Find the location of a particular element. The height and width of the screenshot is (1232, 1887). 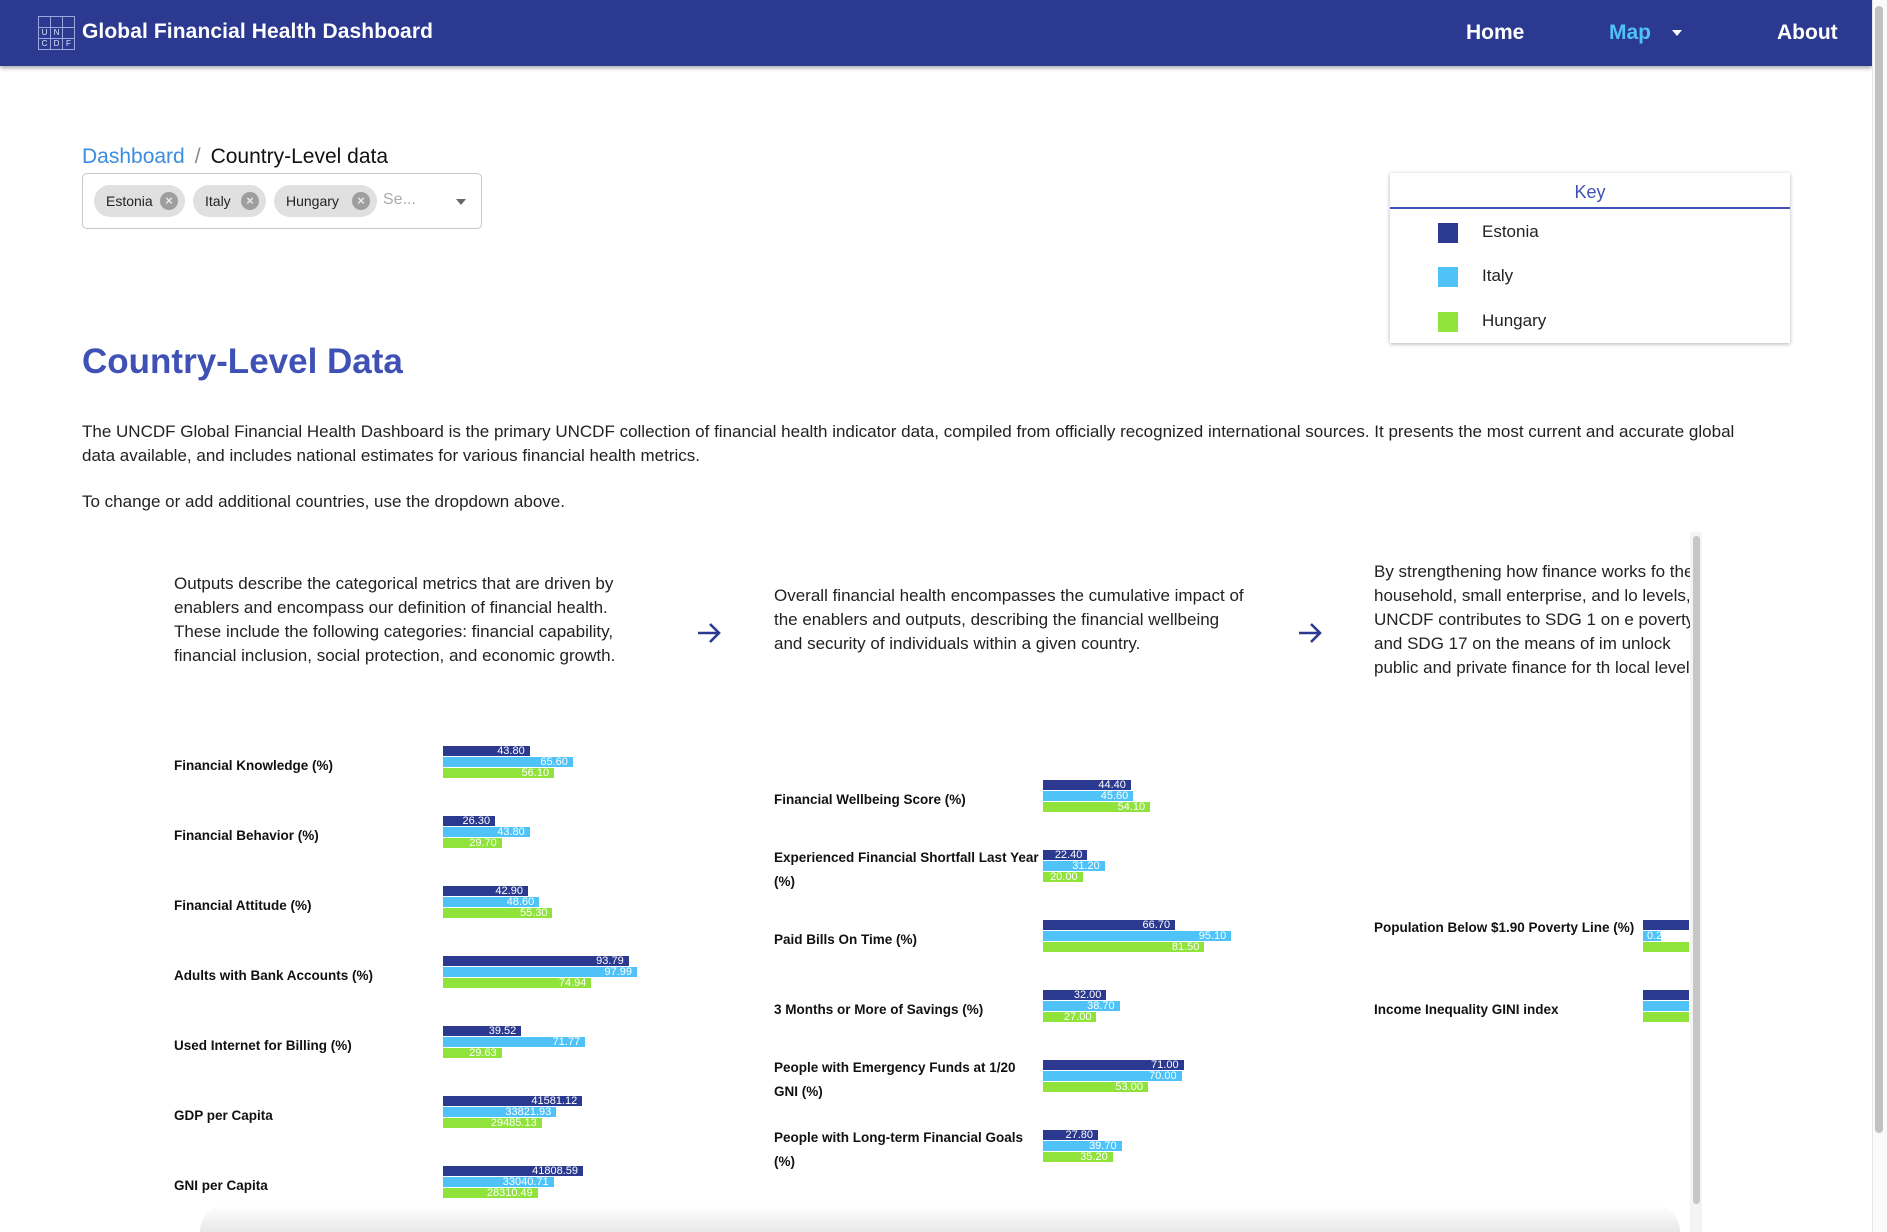

swatch-hungary is located at coordinates (1448, 322).